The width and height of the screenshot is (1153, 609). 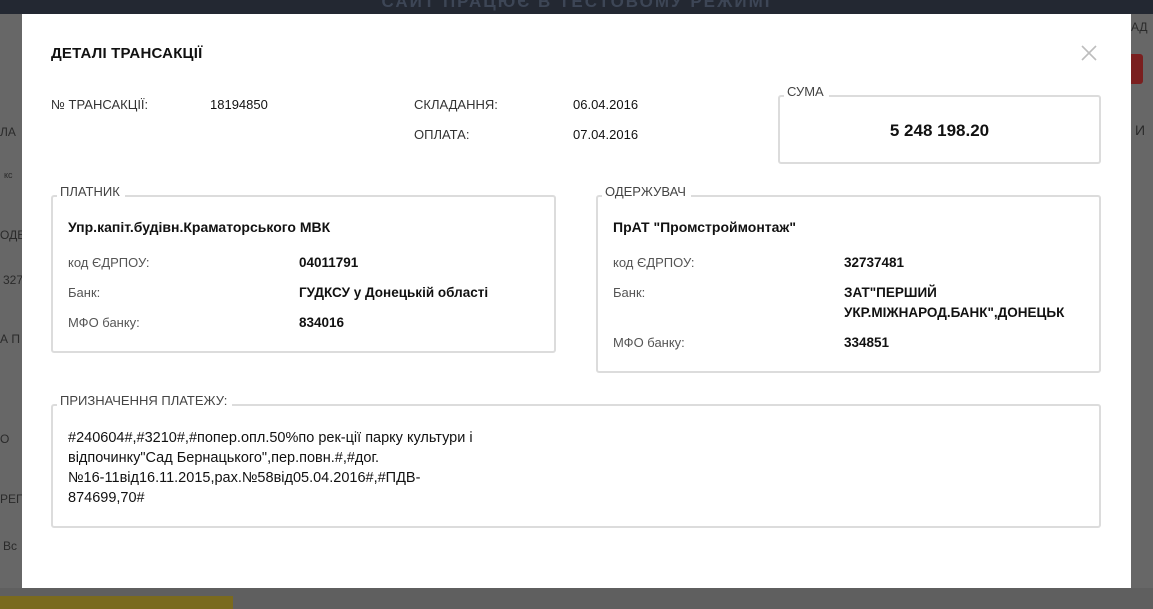 I want to click on bg-yellow-bar, so click(x=116, y=602).